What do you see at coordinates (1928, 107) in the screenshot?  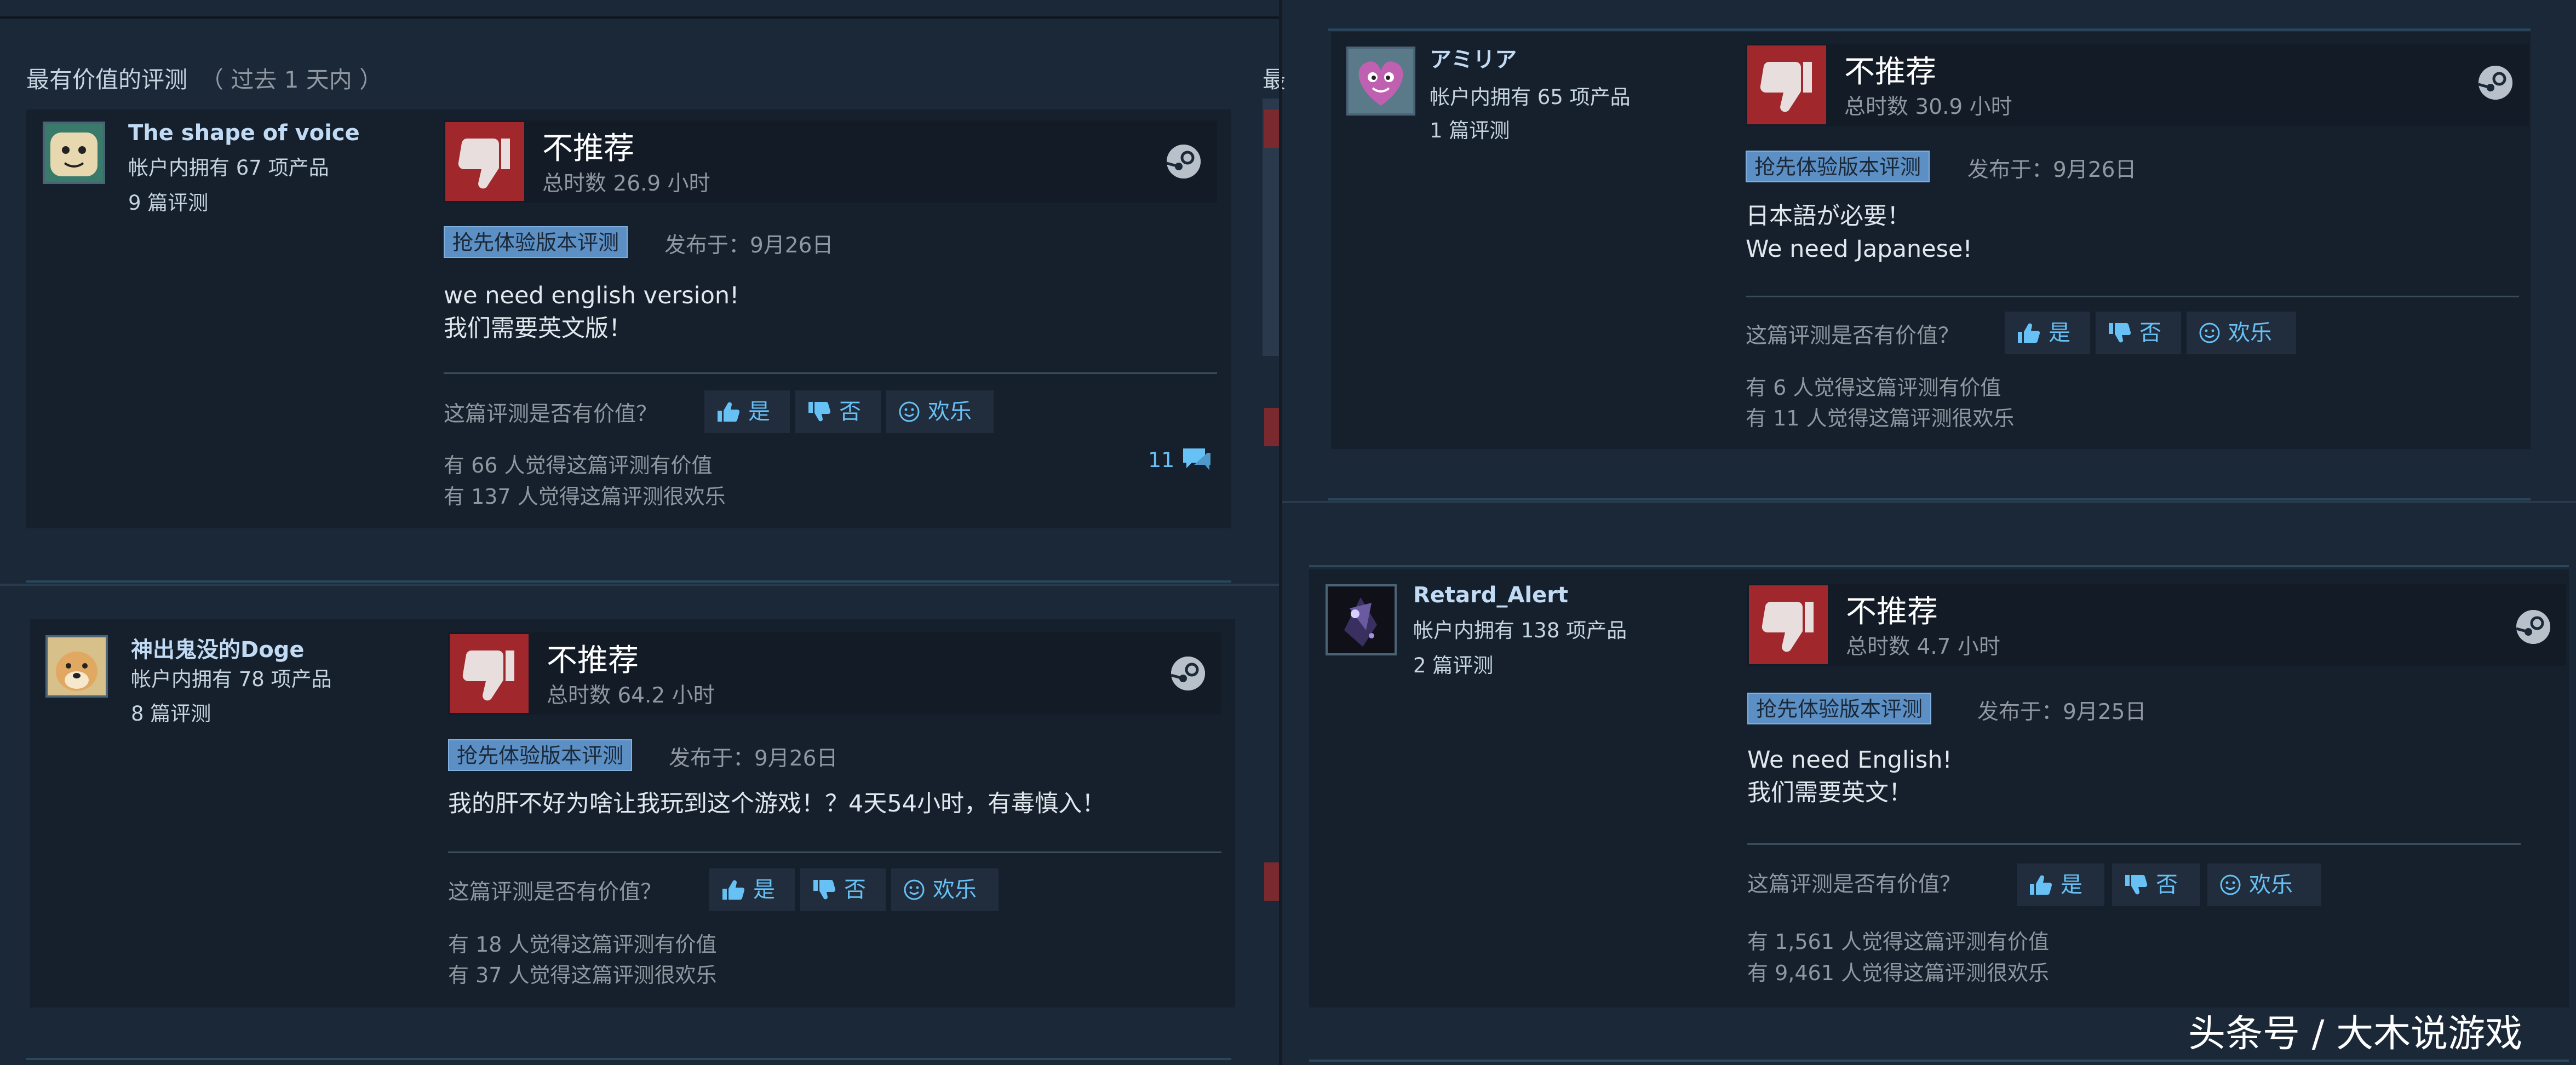 I see `playtime: 总时数 30.9 小时` at bounding box center [1928, 107].